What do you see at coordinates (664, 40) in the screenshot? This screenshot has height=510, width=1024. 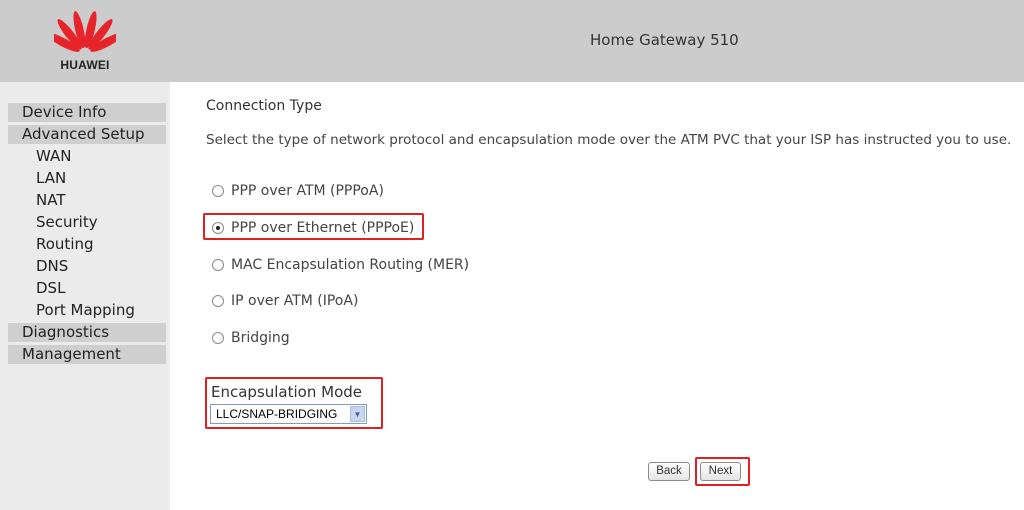 I see `gateway-title: Home Gateway 510` at bounding box center [664, 40].